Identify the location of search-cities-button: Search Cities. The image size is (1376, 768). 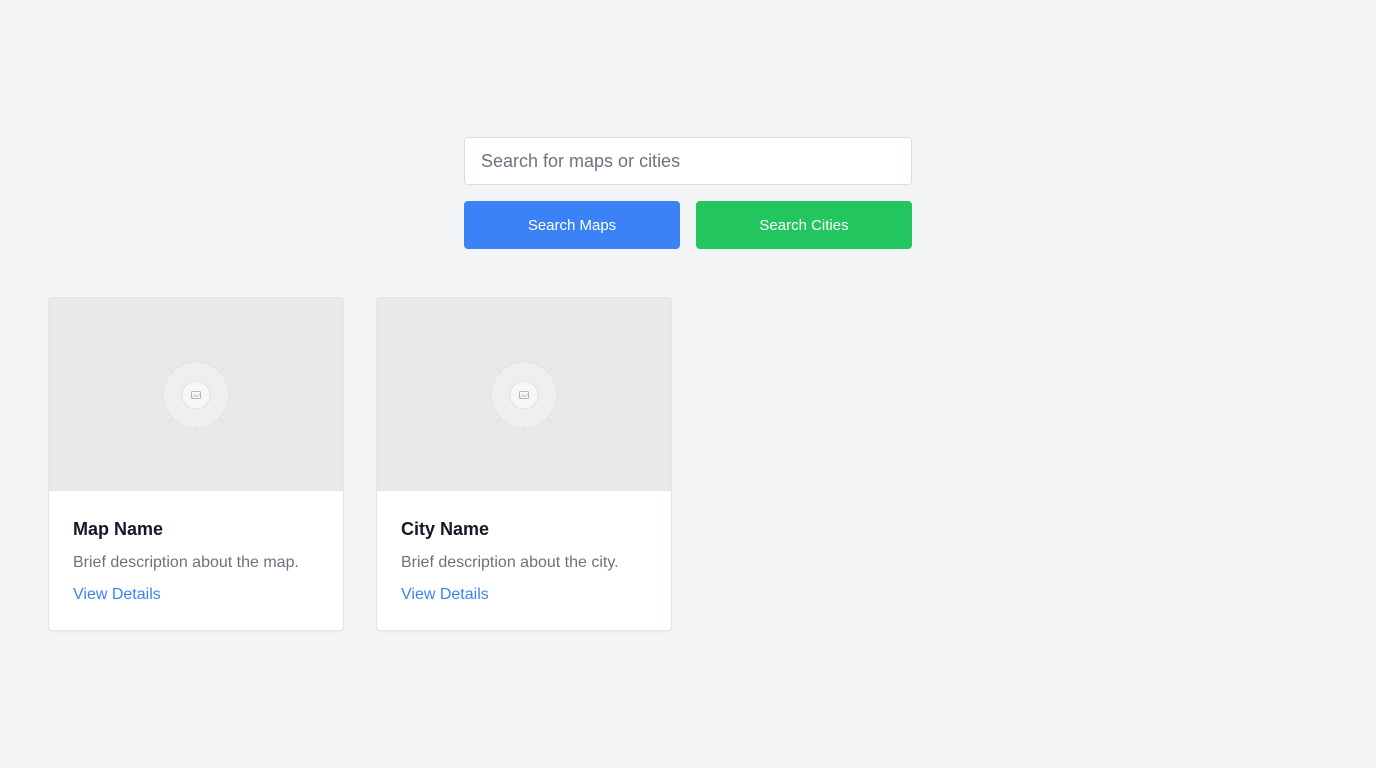
(804, 225).